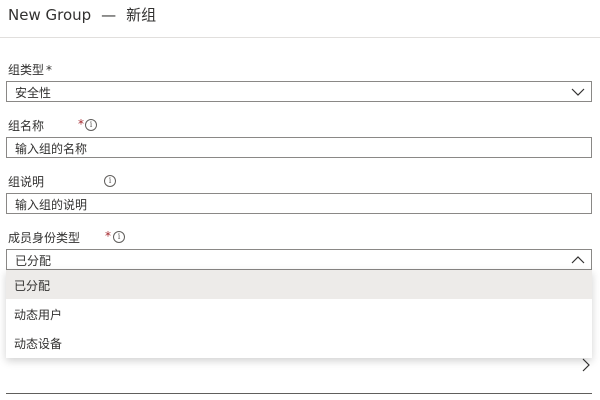  I want to click on group-desc-input: 输入组的说明, so click(299, 203).